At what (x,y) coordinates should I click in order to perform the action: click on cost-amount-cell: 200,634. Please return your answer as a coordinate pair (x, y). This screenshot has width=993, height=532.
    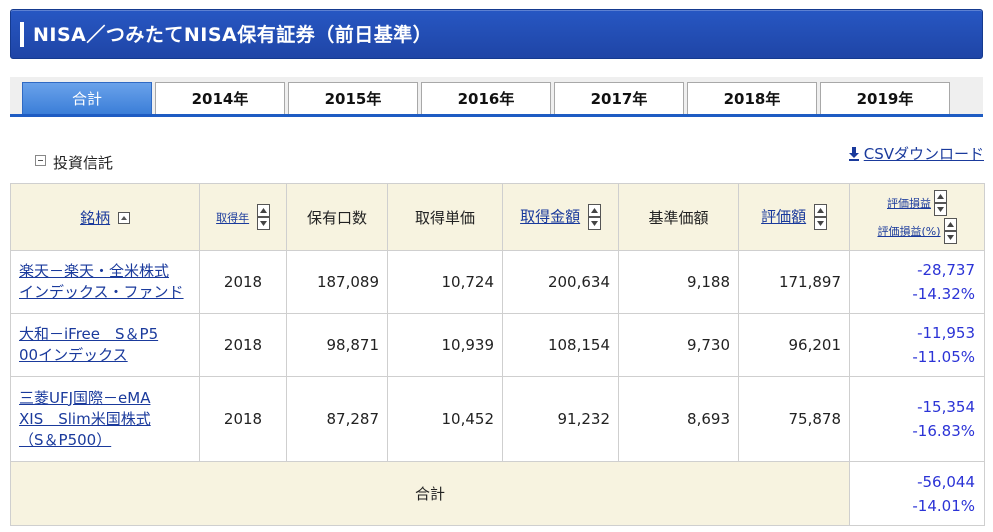
    Looking at the image, I should click on (560, 282).